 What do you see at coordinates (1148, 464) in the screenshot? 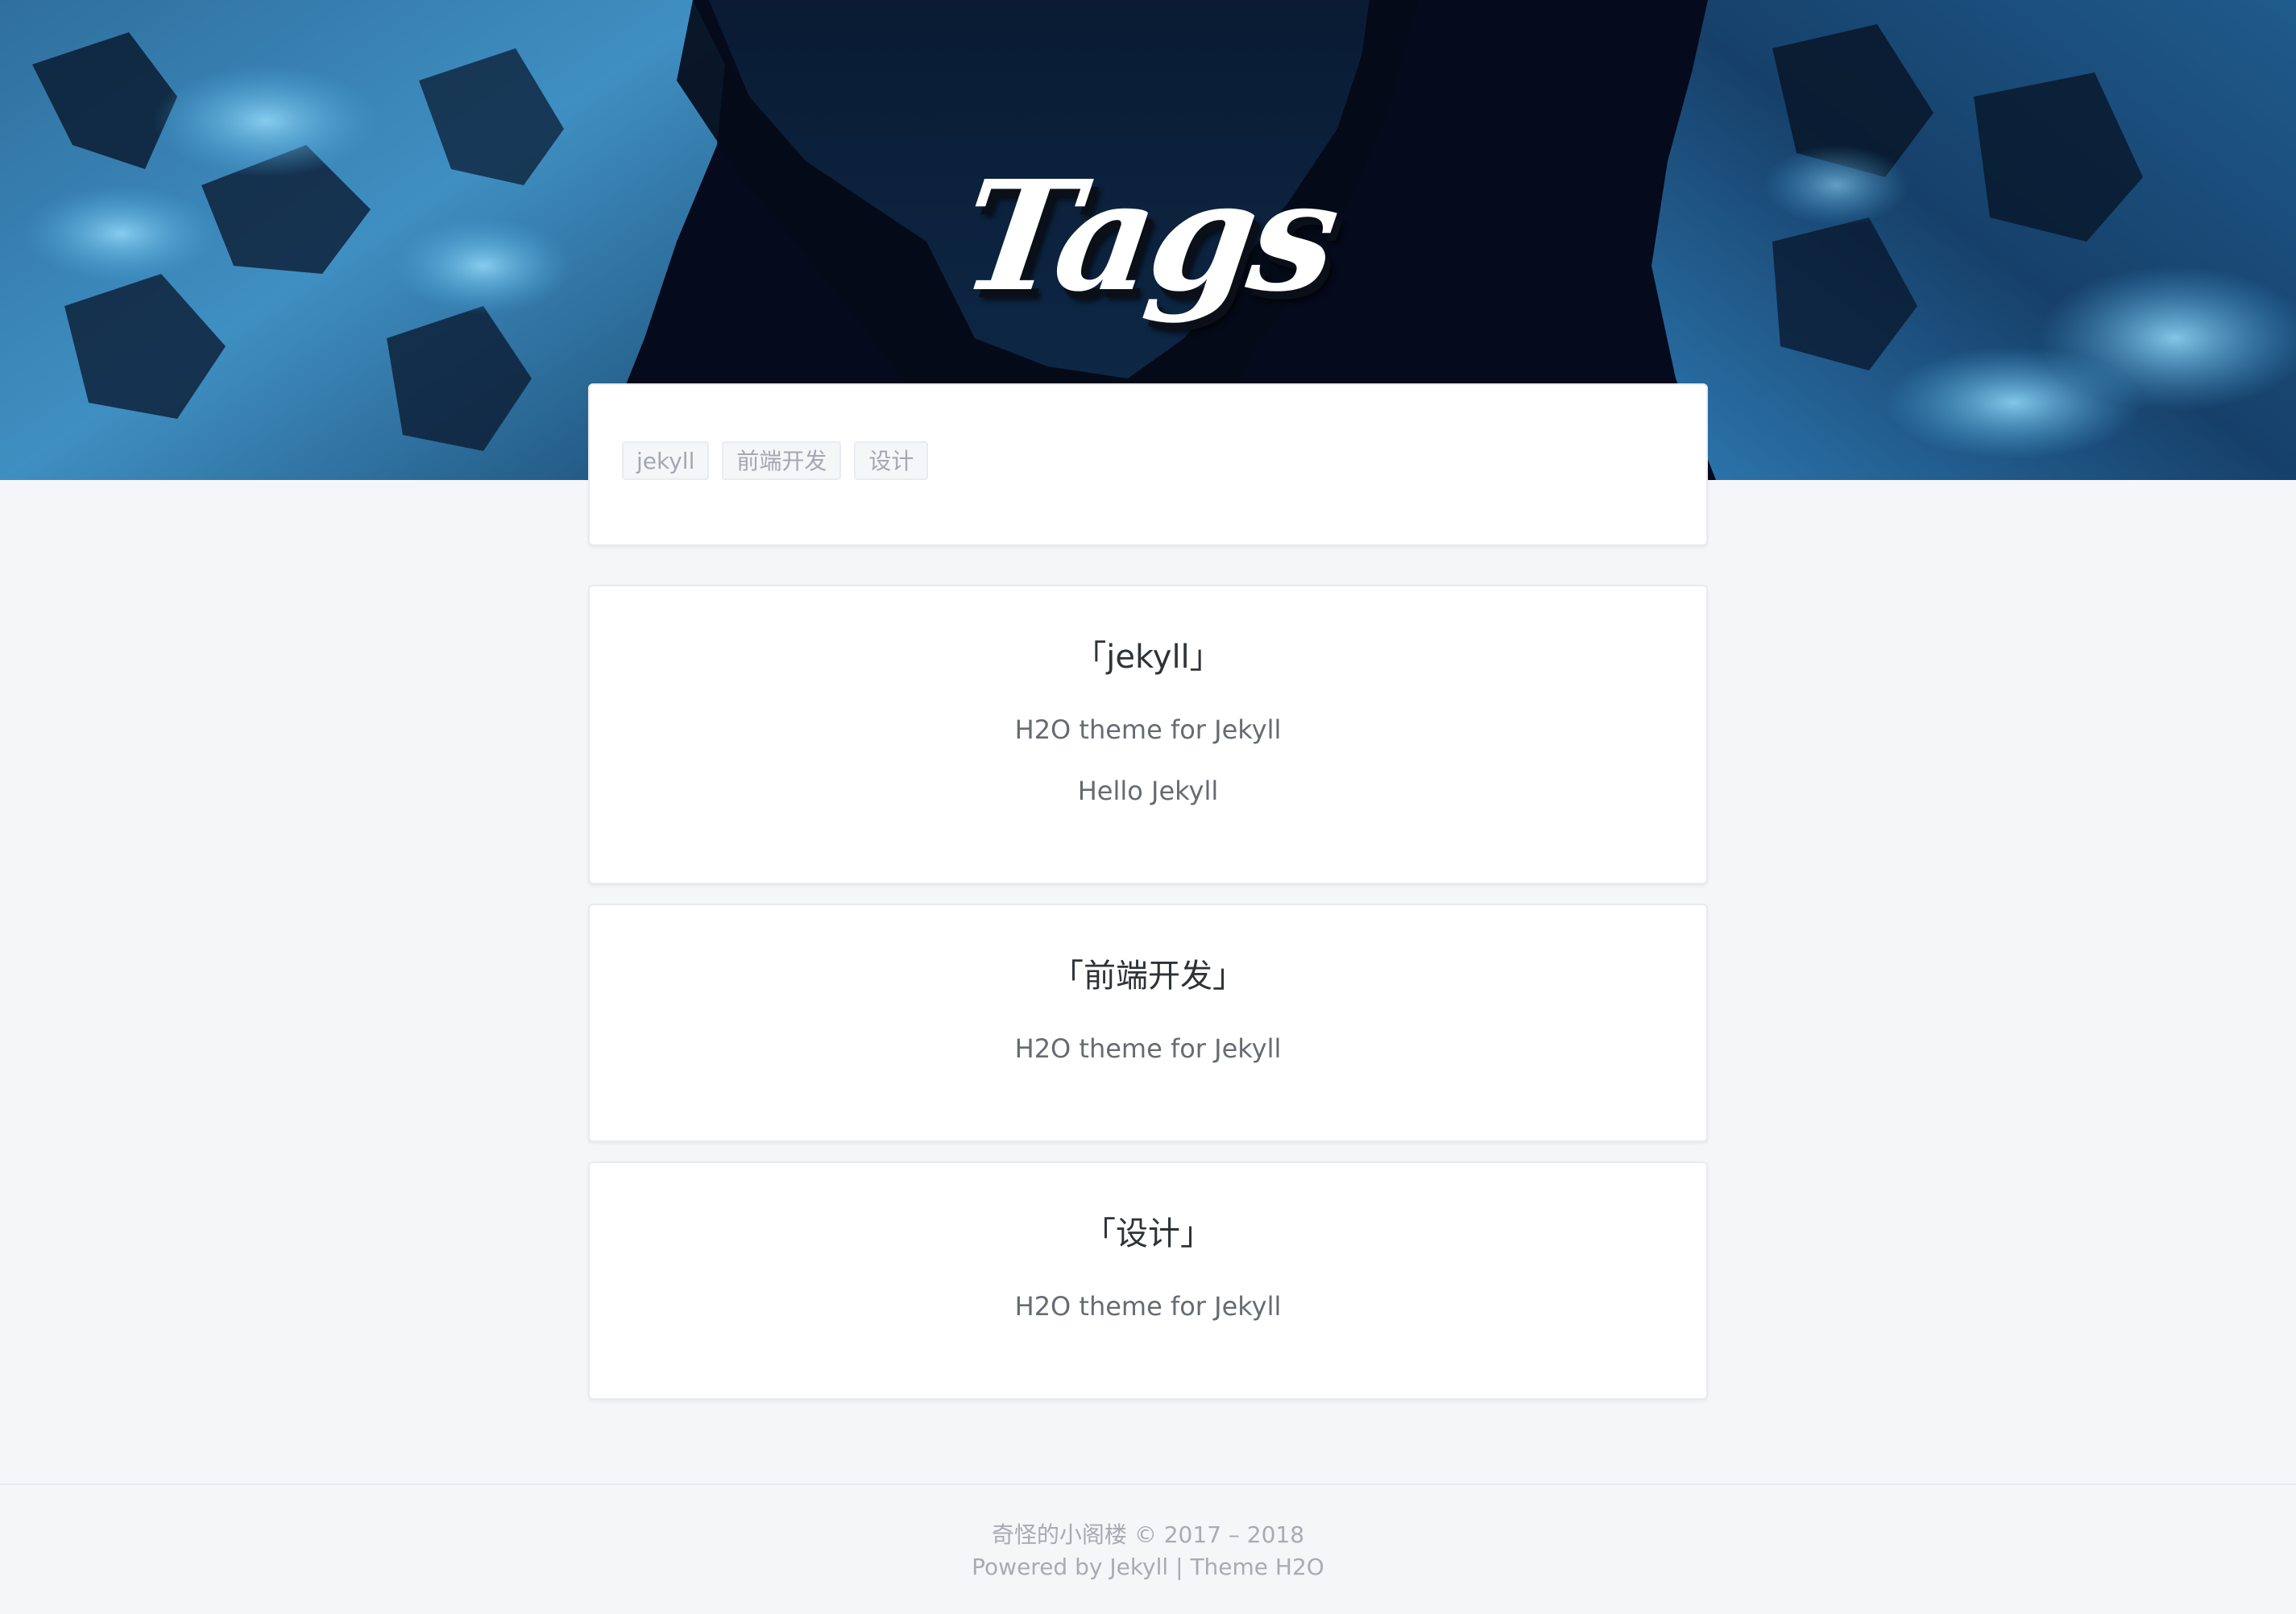
I see `tag-cloud-card: jekyll 前端开发 设计` at bounding box center [1148, 464].